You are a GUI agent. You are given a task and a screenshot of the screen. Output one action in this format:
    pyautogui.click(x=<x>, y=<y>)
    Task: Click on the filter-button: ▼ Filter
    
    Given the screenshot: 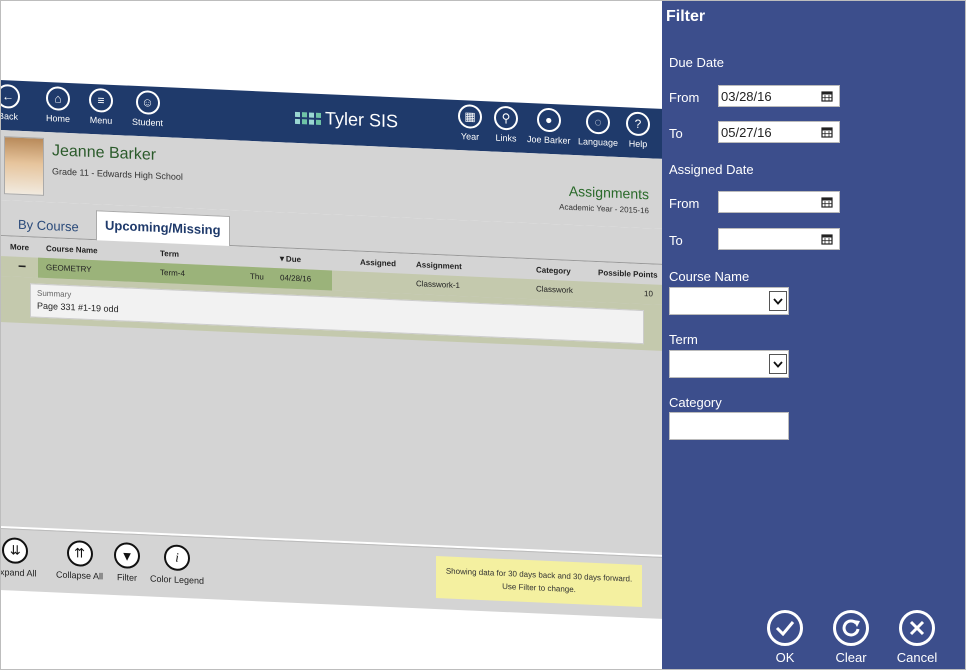 What is the action you would take?
    pyautogui.click(x=127, y=562)
    